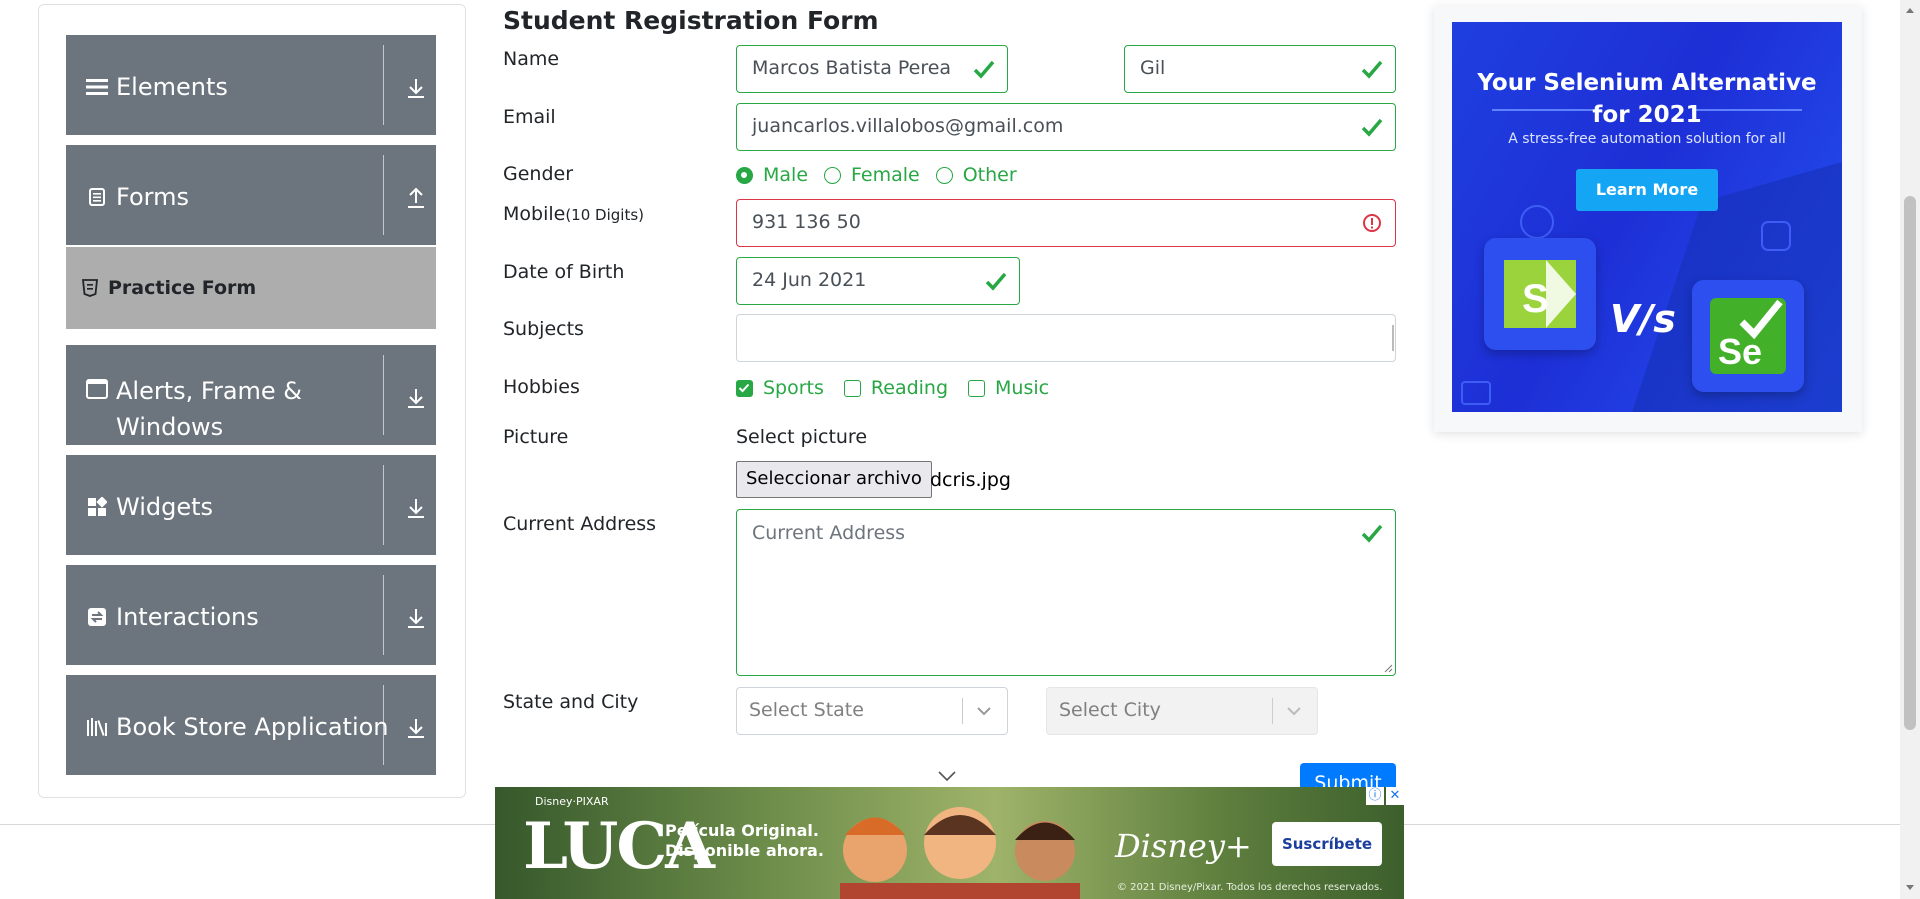 This screenshot has height=899, width=1920. I want to click on close-icon: ✕, so click(1395, 796).